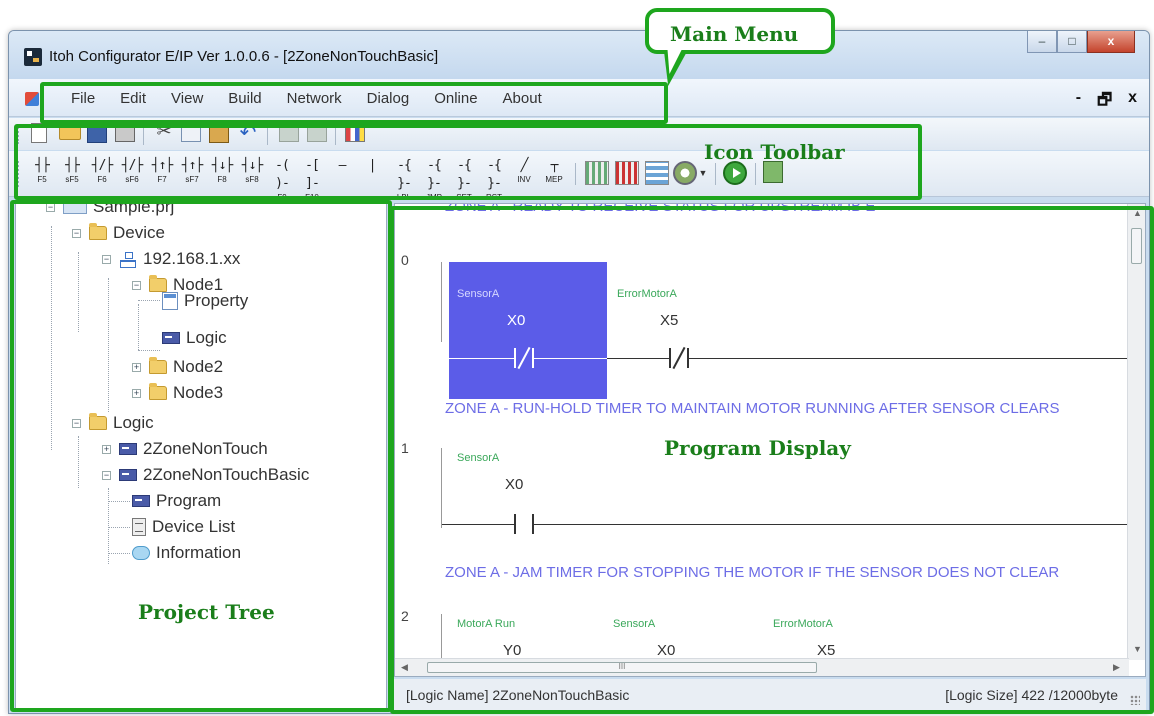 This screenshot has height=716, width=1154. Describe the element at coordinates (33, 57) in the screenshot. I see `app-logo-icon` at that location.